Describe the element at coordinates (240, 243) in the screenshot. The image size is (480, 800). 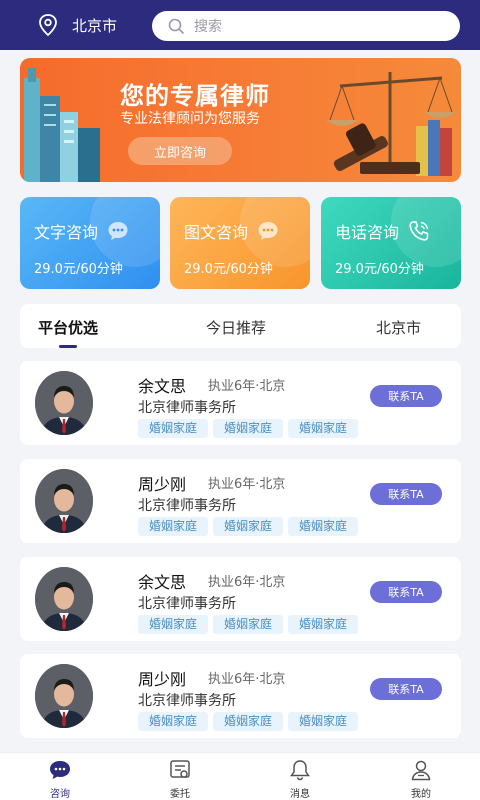
I see `image-text-consult-card: 图文咨询 29.0元/60分钟` at that location.